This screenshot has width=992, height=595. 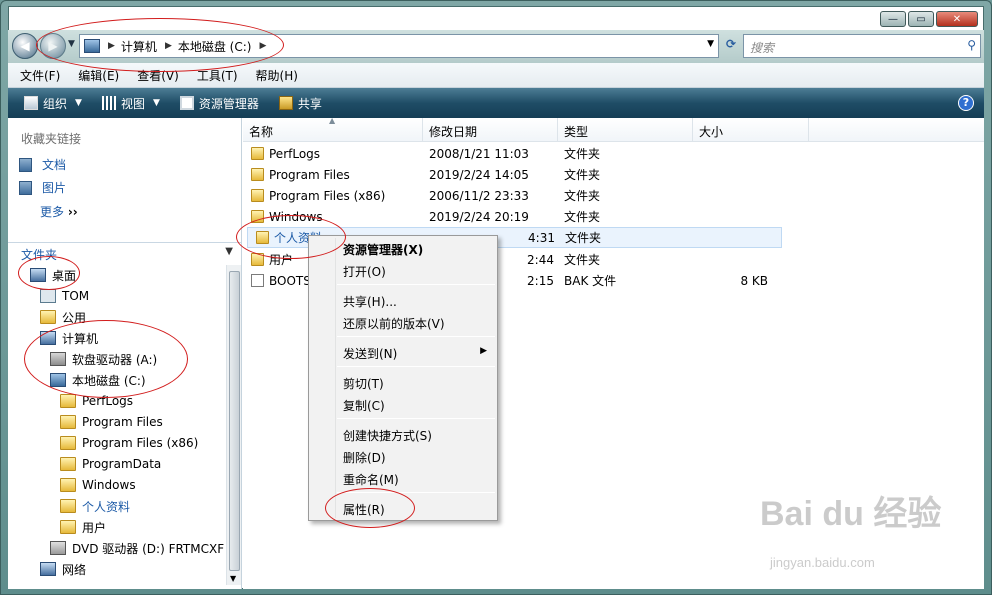 What do you see at coordinates (364, 509) in the screenshot?
I see `ctx-properties: 属性(R)` at bounding box center [364, 509].